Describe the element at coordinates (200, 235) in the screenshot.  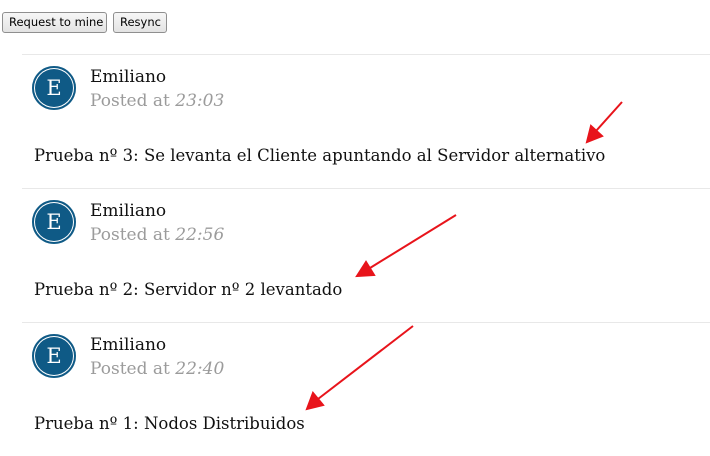
I see `post-time: 22:56` at that location.